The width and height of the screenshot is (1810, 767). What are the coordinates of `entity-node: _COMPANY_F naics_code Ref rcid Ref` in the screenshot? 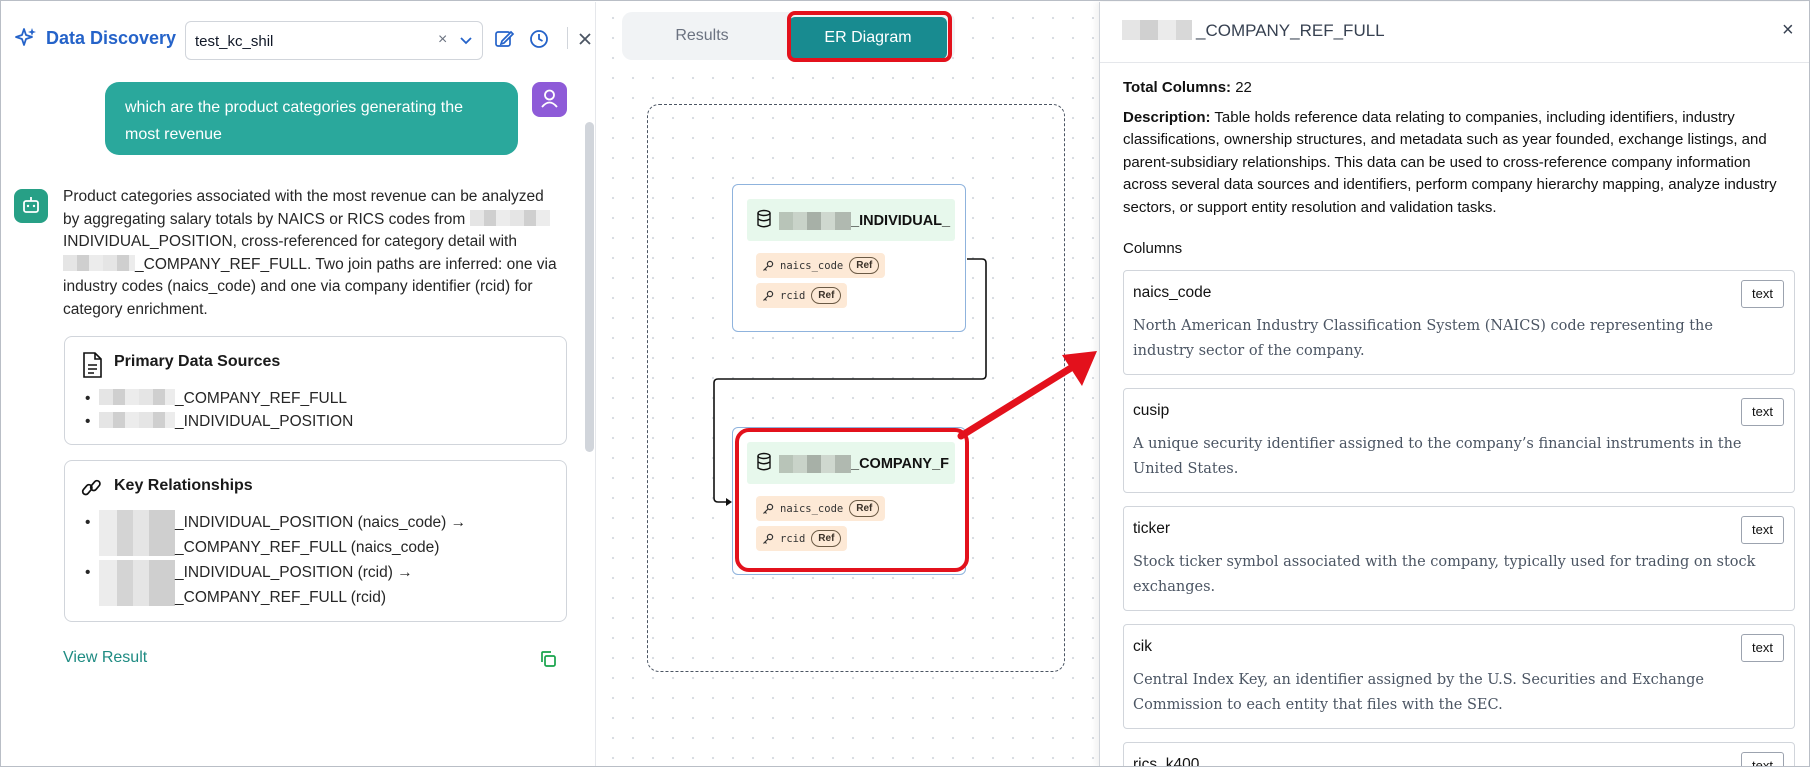 It's located at (849, 501).